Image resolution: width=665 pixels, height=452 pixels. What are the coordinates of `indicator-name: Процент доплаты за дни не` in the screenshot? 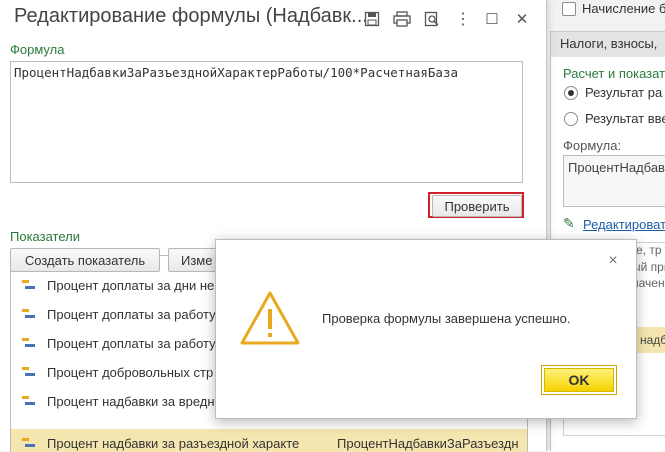 It's located at (131, 285).